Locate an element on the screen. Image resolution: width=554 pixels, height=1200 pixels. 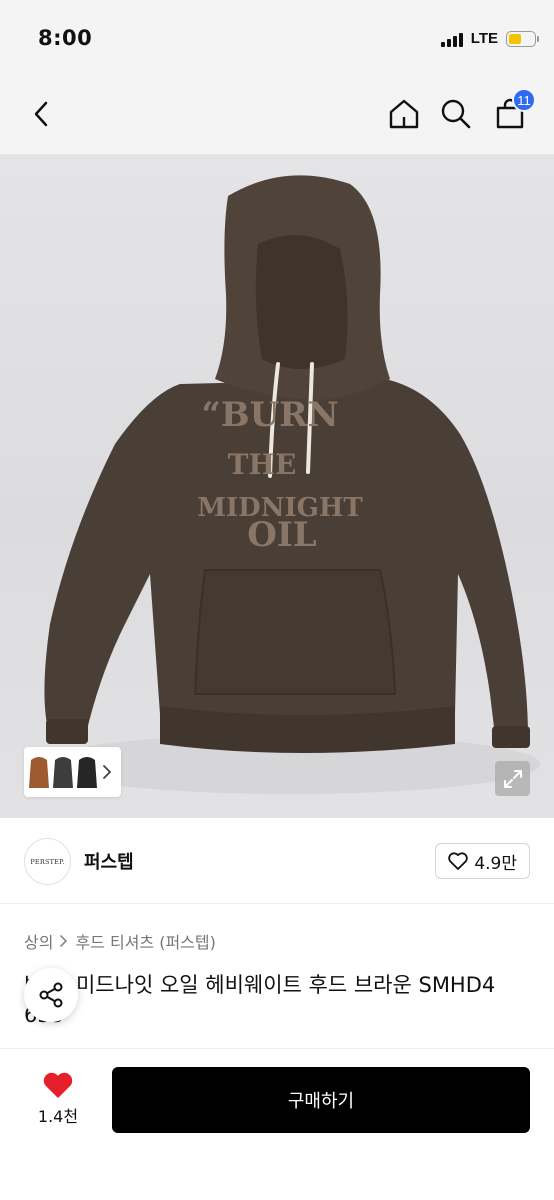
bottom-action-bar: 1.4천 구매하기 is located at coordinates (277, 1124).